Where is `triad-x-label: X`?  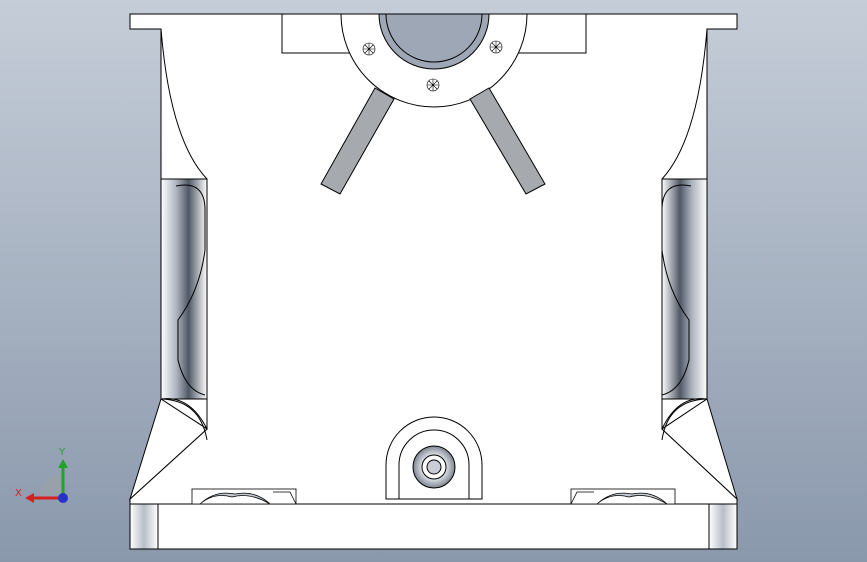
triad-x-label: X is located at coordinates (18, 493).